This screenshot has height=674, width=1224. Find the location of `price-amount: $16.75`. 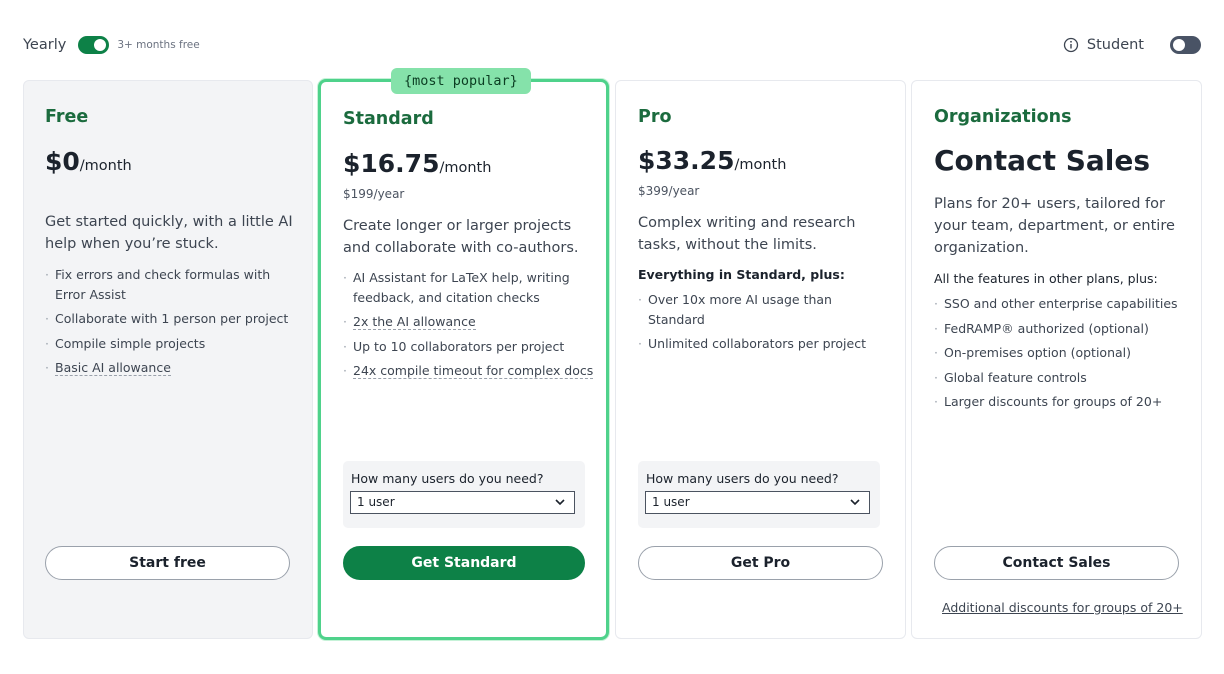

price-amount: $16.75 is located at coordinates (391, 163).